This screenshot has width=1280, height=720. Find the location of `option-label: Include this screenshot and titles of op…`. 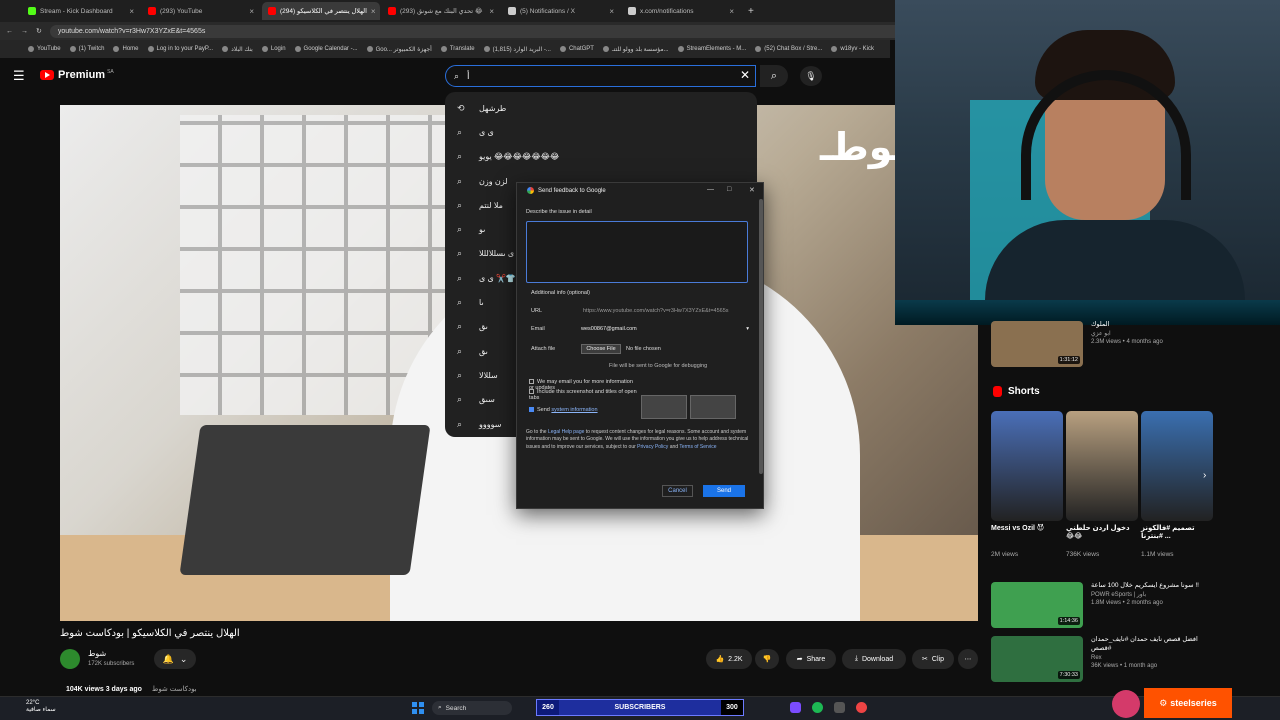

option-label: Include this screenshot and titles of op… is located at coordinates (583, 395).